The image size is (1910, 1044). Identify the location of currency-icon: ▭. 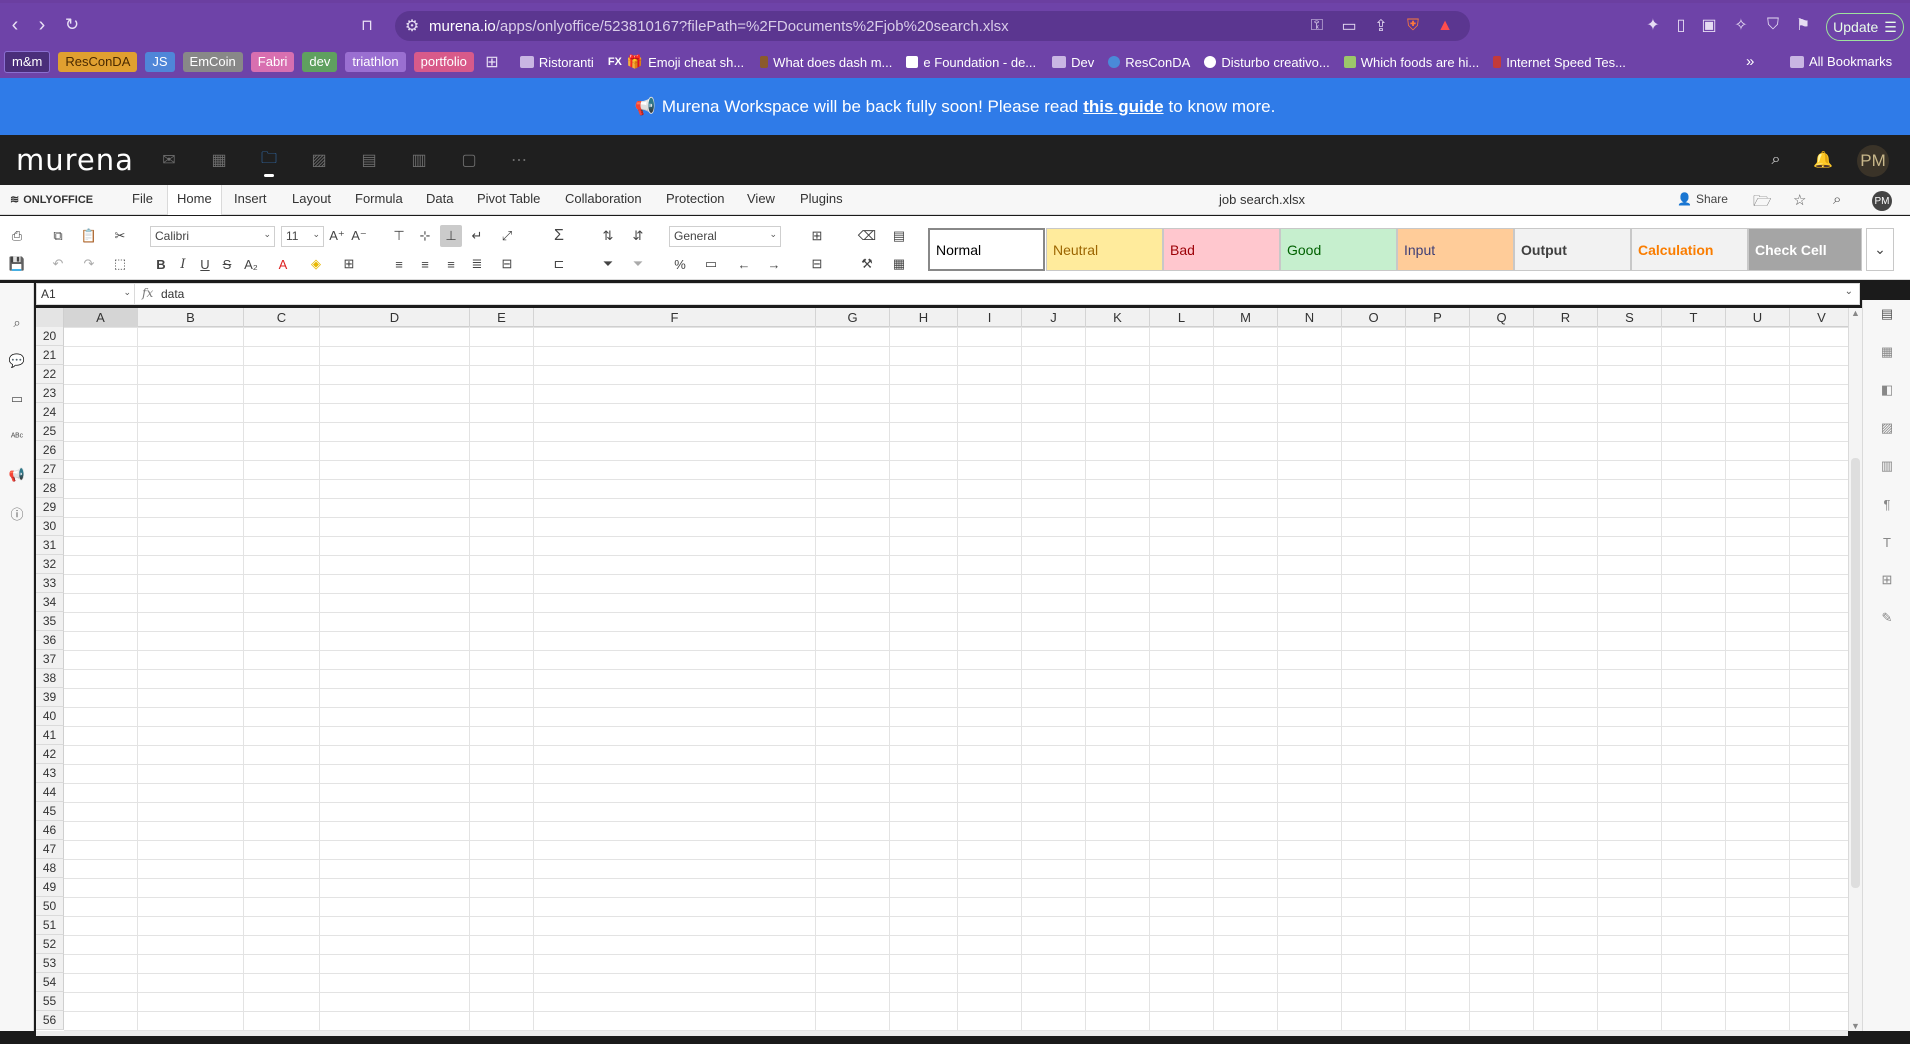
(711, 264).